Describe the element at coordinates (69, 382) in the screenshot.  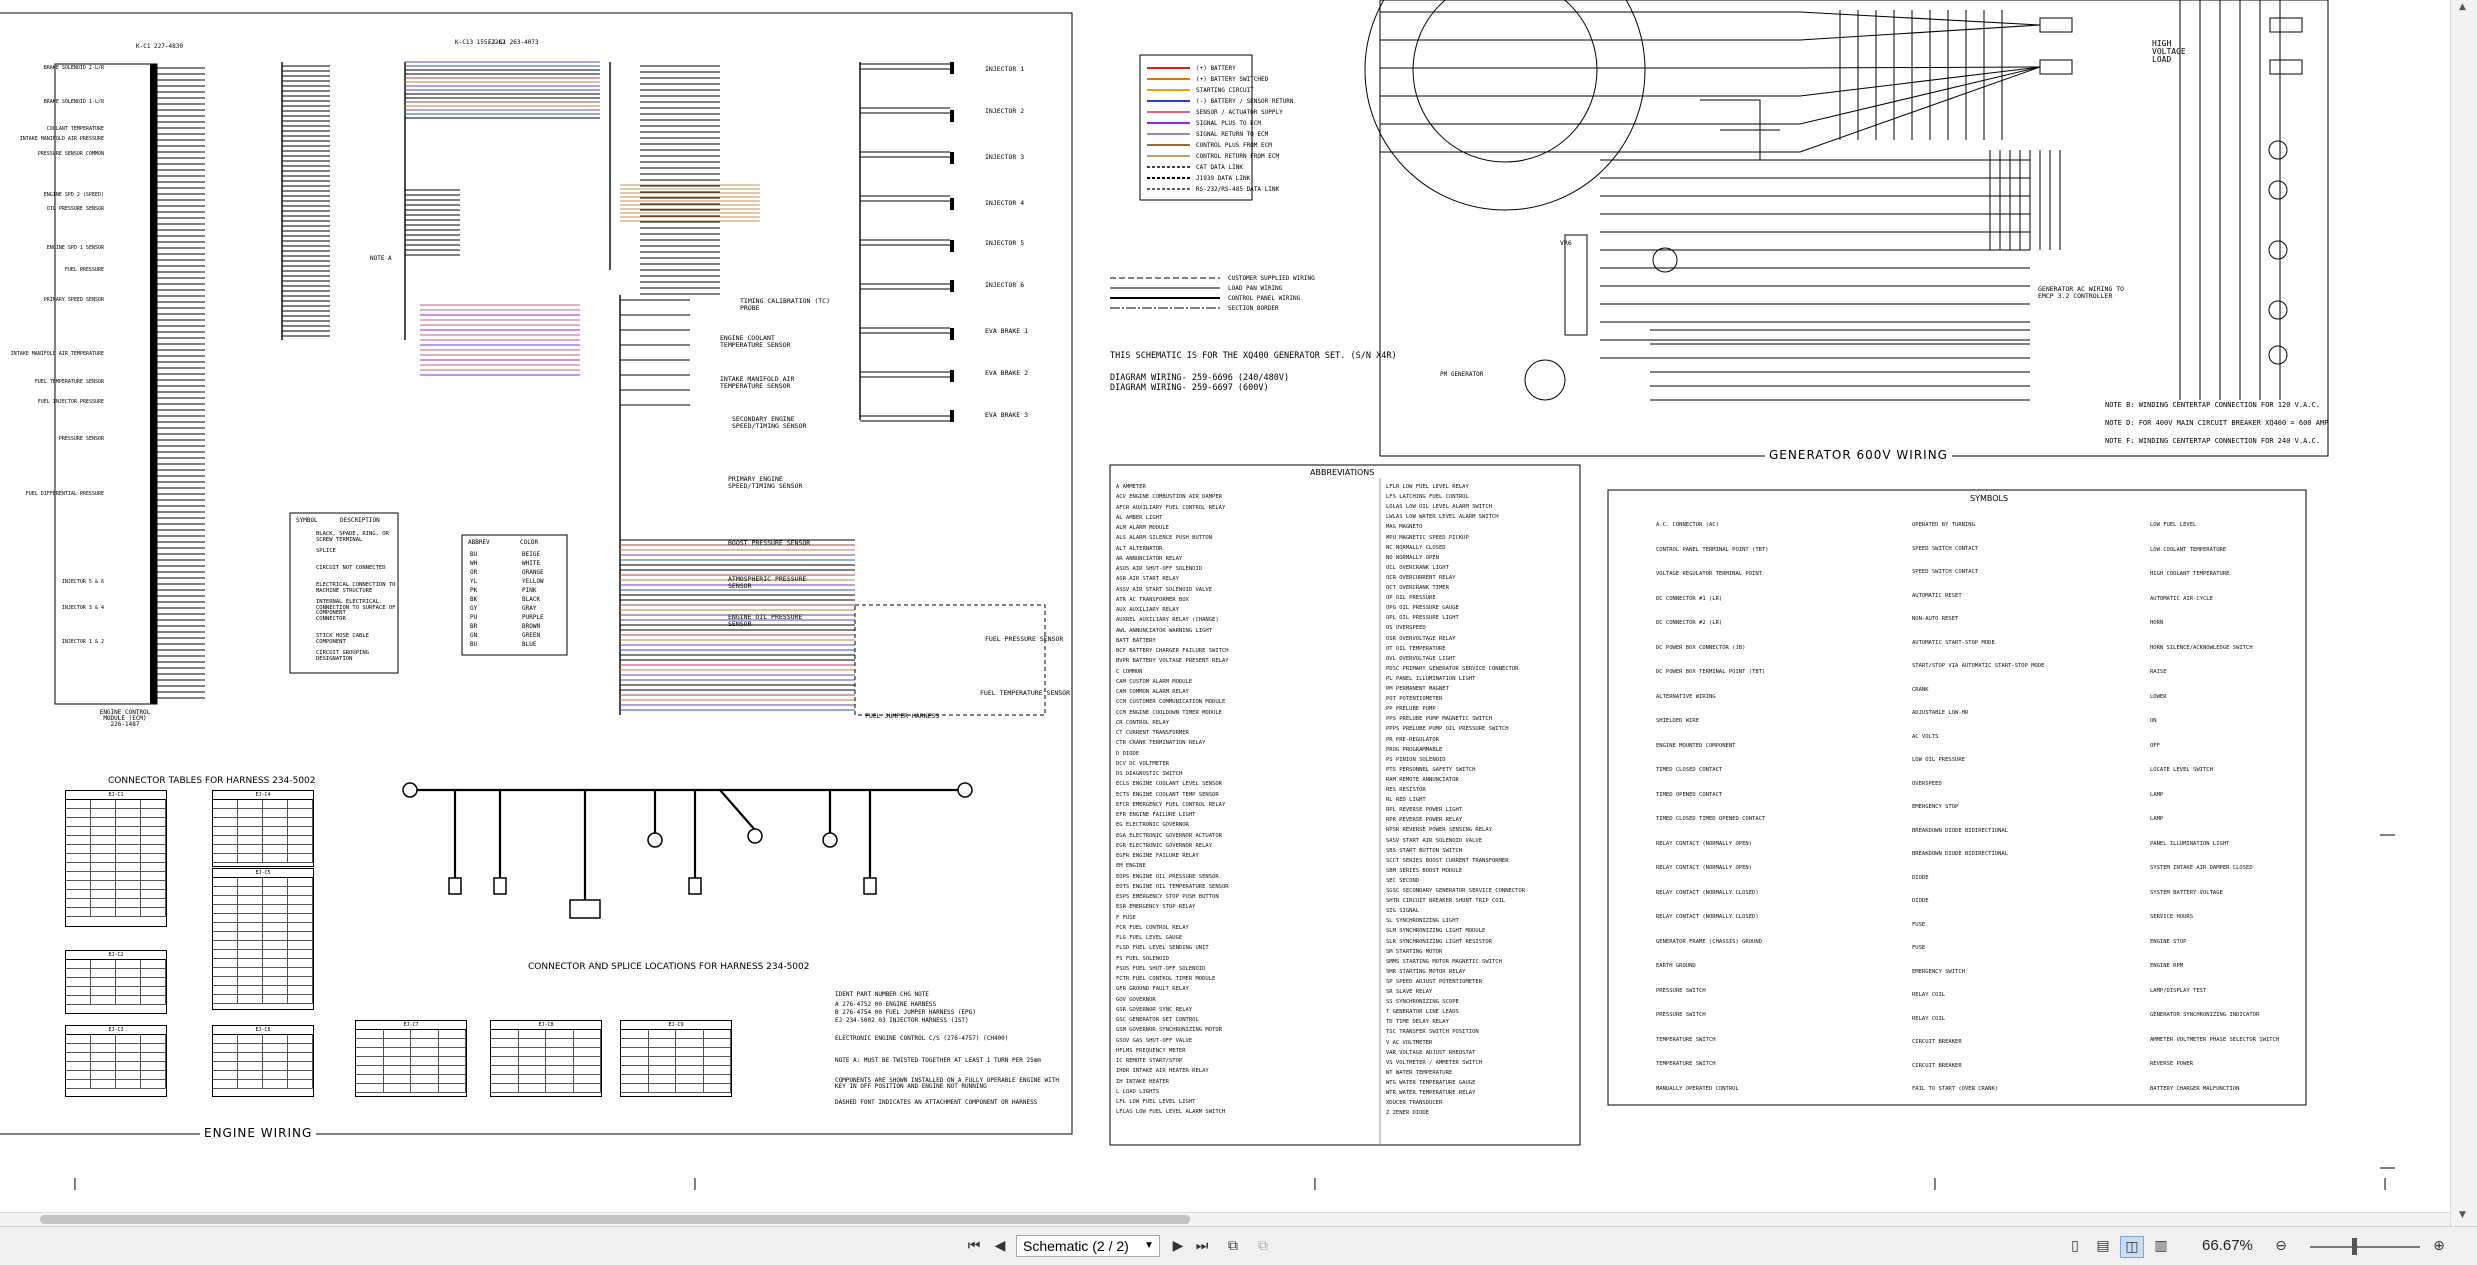
I see `ecm-signal-label: FUEL TEMPERATURE SENSOR` at that location.